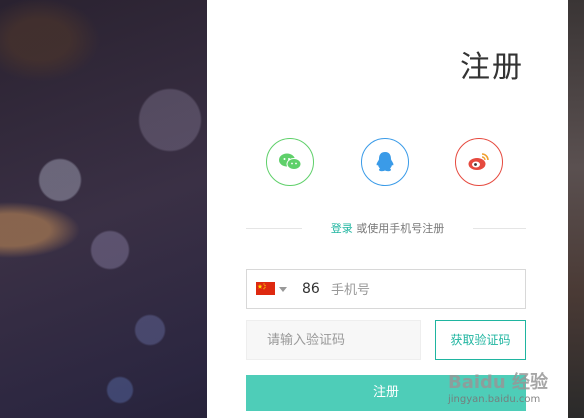  I want to click on alt-register-text: 登录 或使用手机号注册, so click(387, 228).